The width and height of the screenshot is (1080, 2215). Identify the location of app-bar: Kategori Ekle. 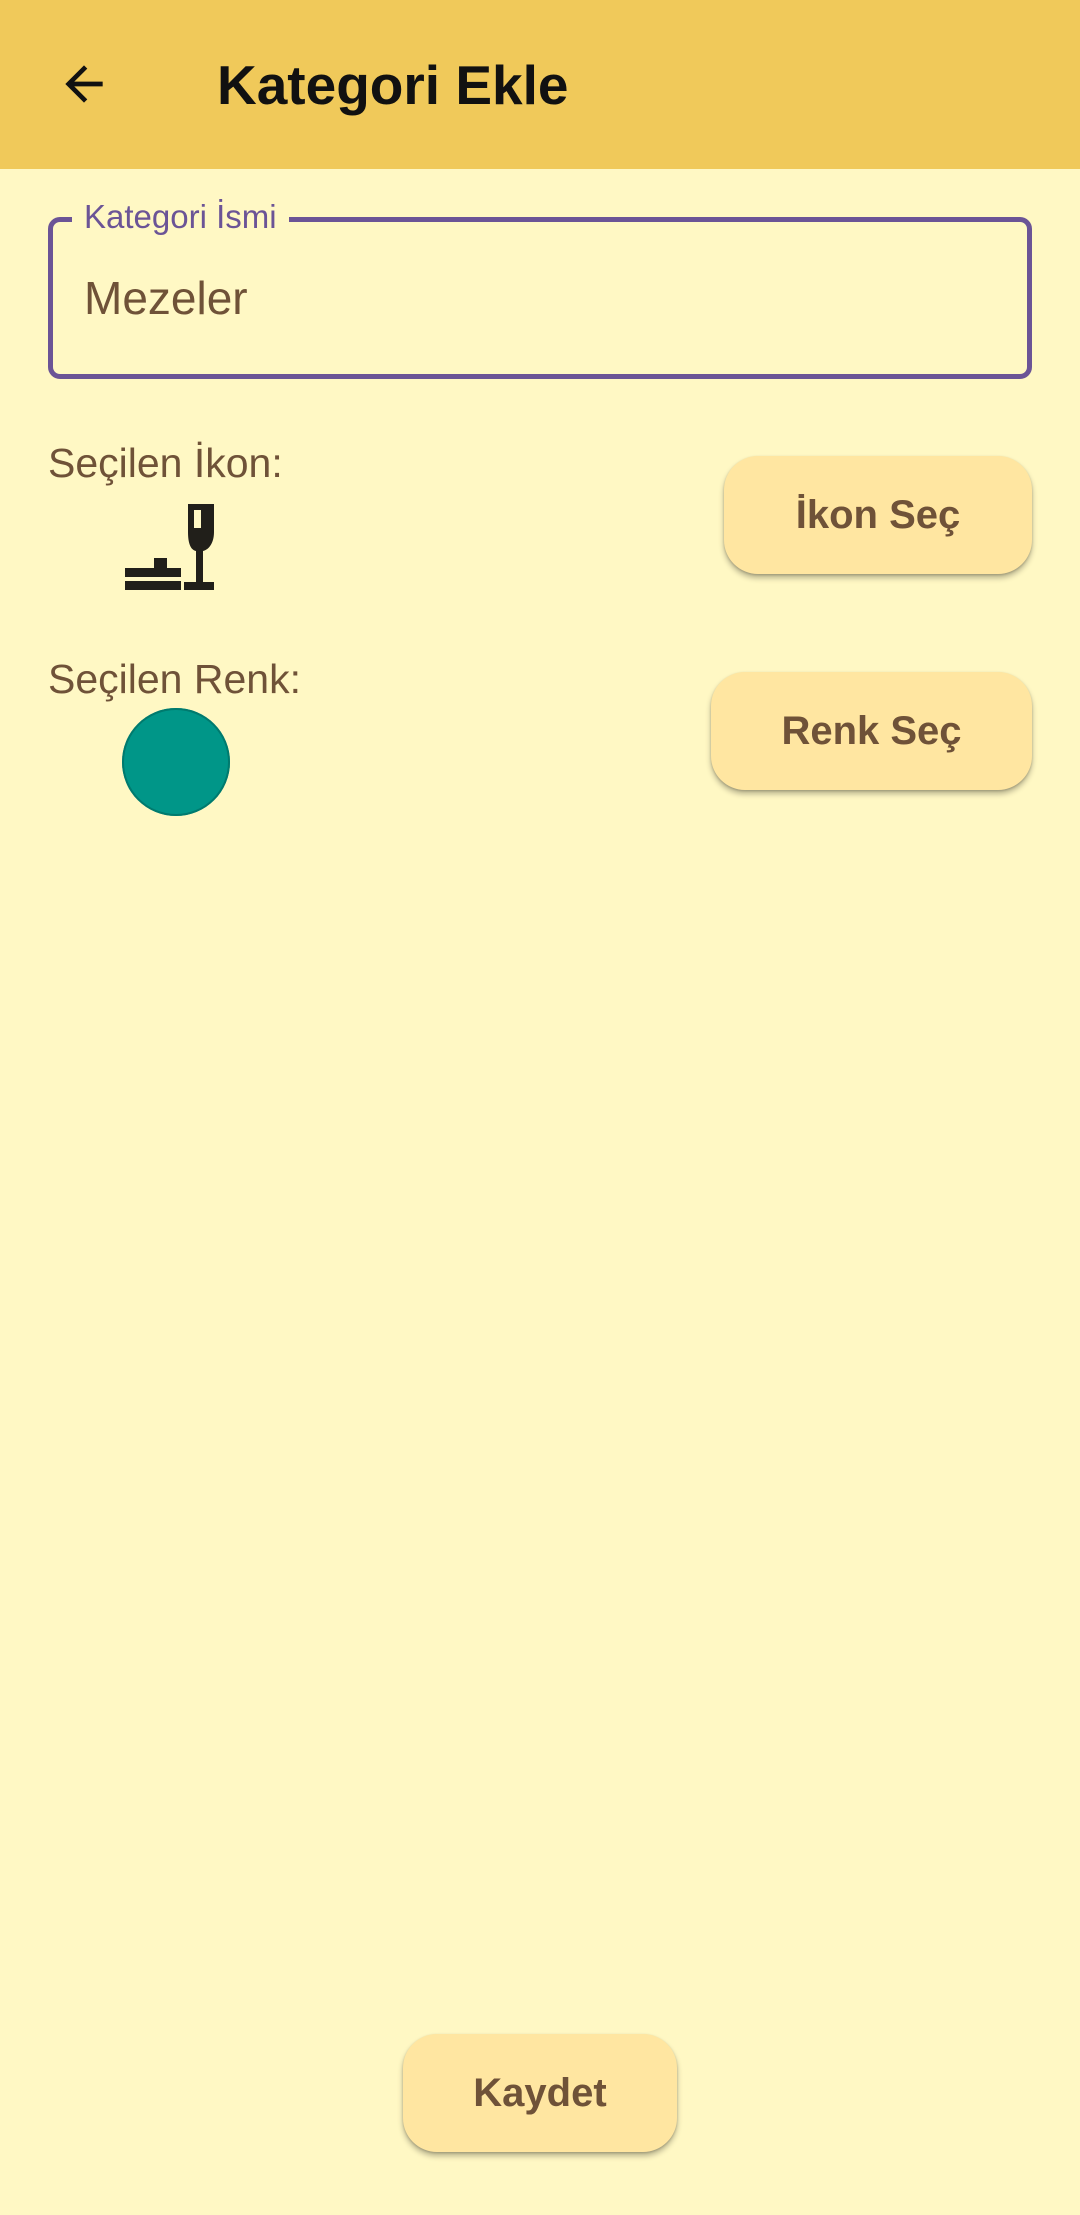
(540, 84).